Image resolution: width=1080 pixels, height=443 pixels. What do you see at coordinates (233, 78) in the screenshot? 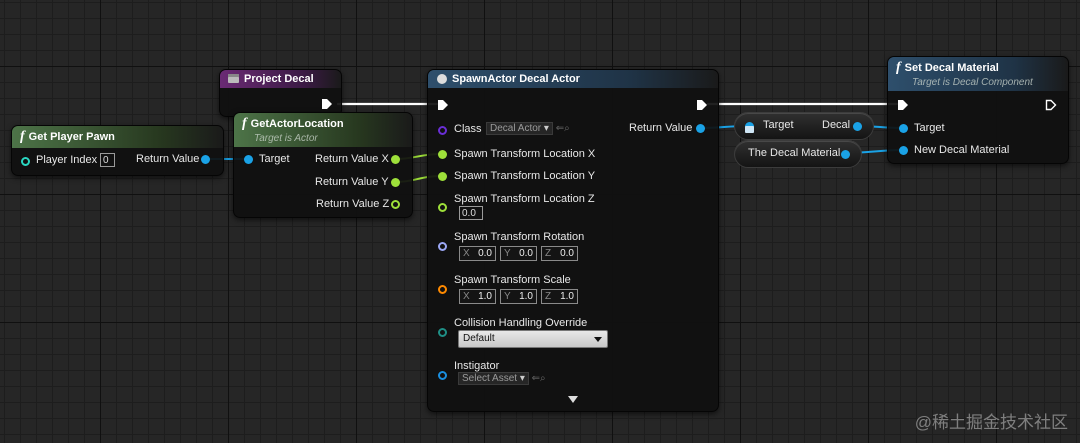
I see `event-icon` at bounding box center [233, 78].